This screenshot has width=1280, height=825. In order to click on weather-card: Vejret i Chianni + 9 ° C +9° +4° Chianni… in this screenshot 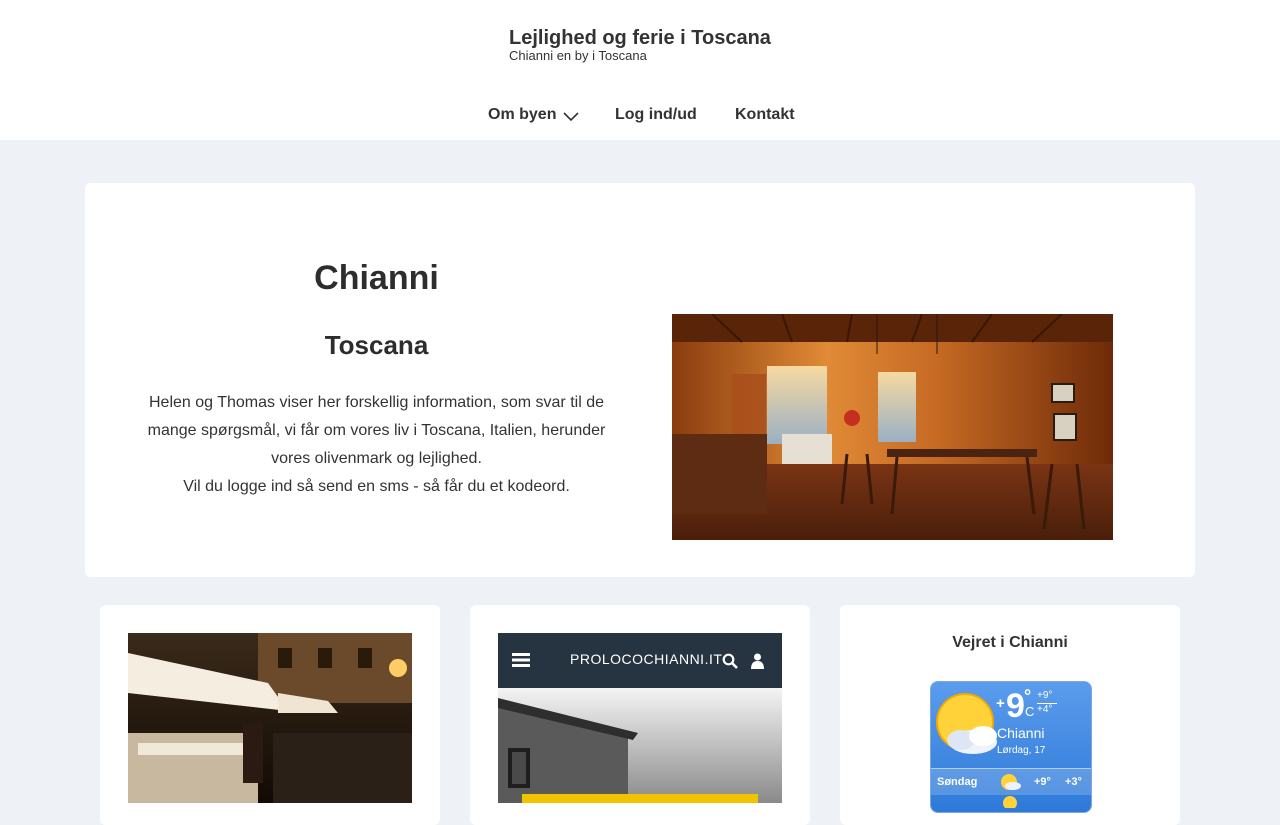, I will do `click(1010, 715)`.